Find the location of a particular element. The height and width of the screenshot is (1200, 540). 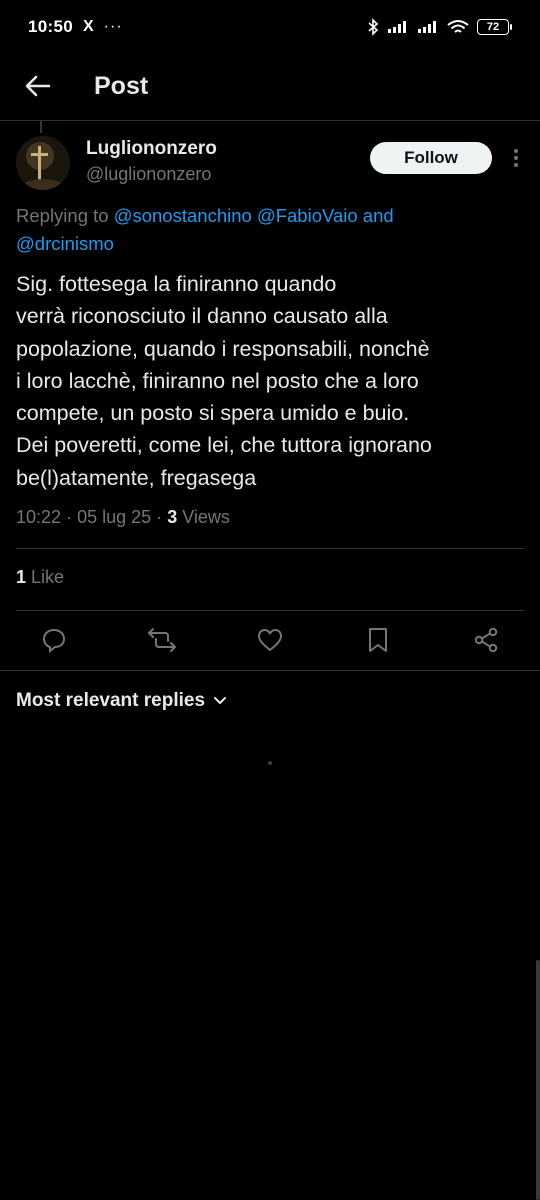

wifi-icon is located at coordinates (458, 27).